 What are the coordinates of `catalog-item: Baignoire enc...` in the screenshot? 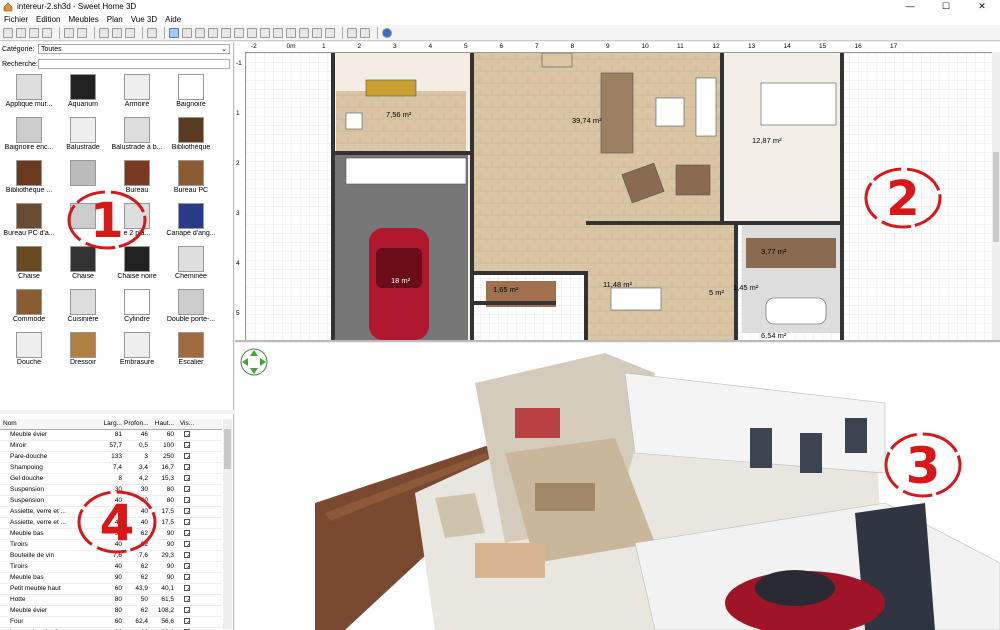 It's located at (29, 136).